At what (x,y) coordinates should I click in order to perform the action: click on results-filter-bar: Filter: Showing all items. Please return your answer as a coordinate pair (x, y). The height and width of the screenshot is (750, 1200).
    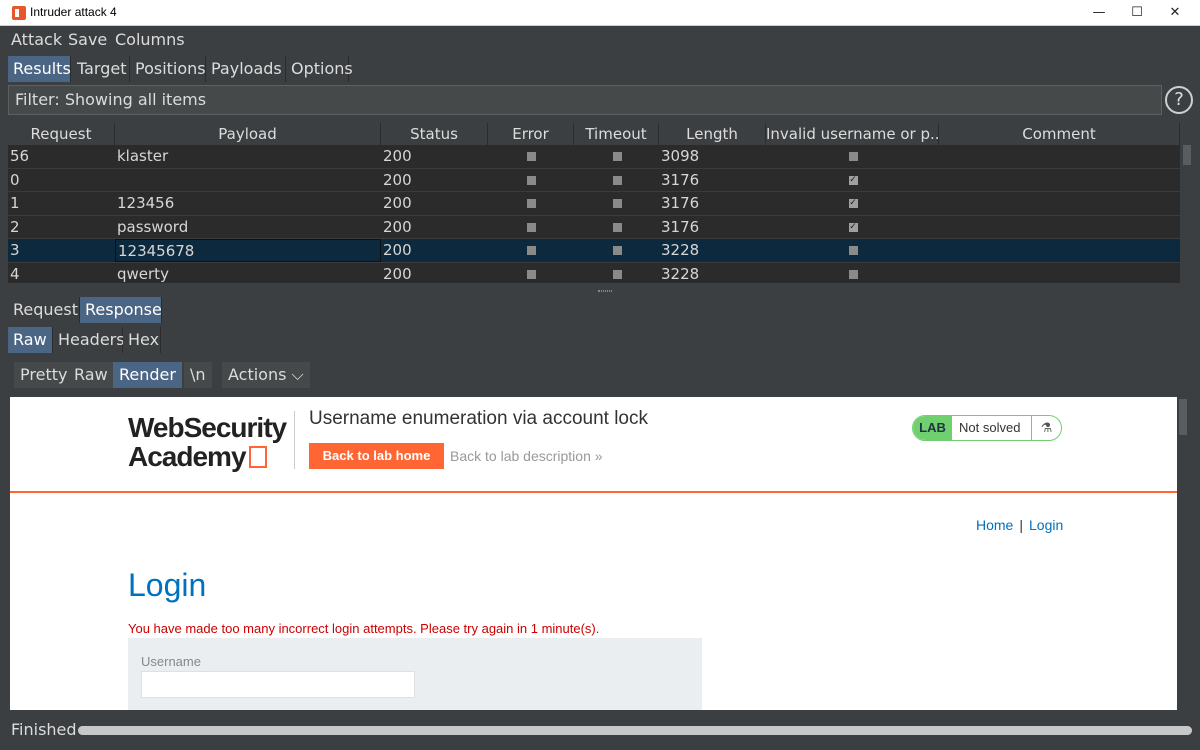
    Looking at the image, I should click on (585, 100).